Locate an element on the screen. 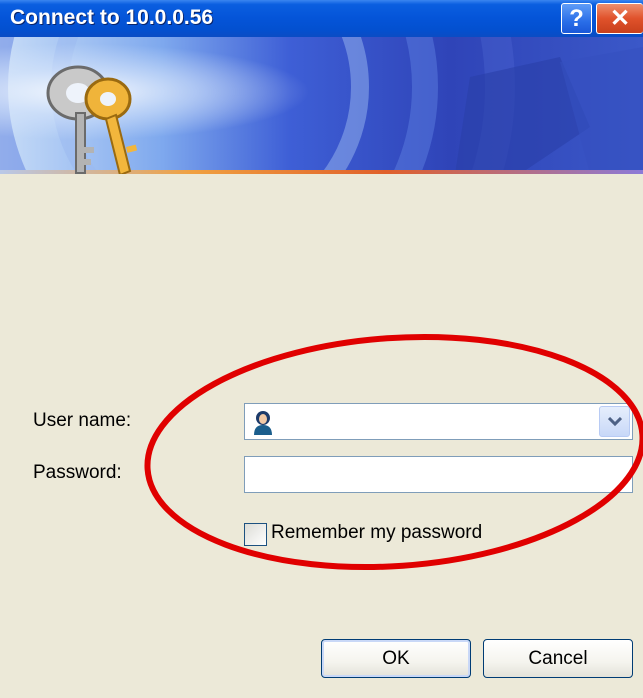 This screenshot has width=643, height=698. password-field is located at coordinates (438, 474).